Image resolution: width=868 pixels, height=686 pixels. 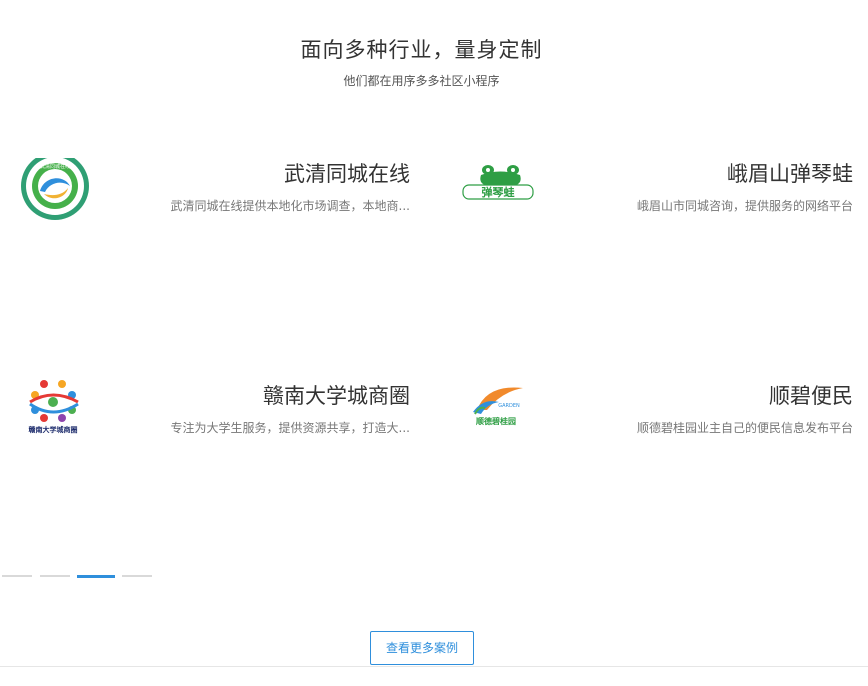 What do you see at coordinates (498, 192) in the screenshot?
I see `frog-logo-text: 弹琴蛙` at bounding box center [498, 192].